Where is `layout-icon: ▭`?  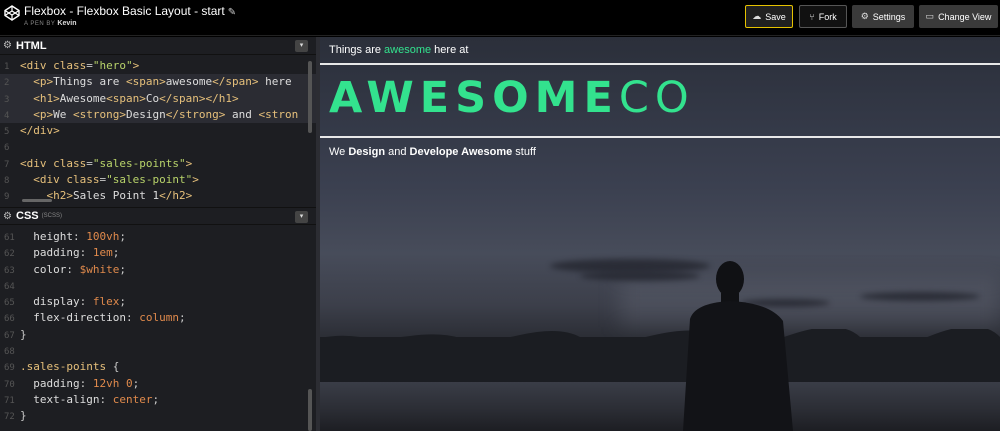 layout-icon: ▭ is located at coordinates (930, 16).